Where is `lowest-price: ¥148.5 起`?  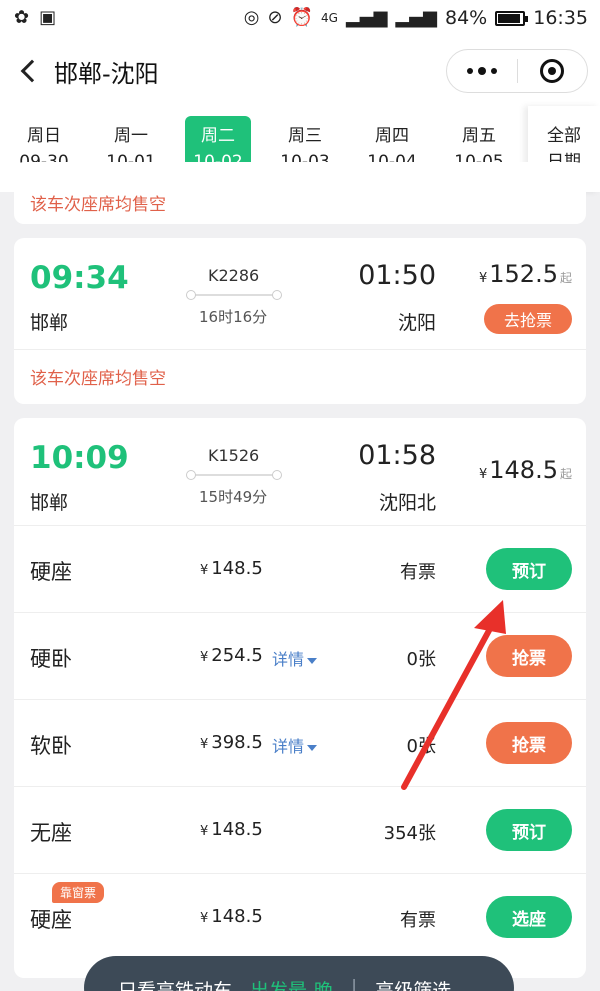
lowest-price: ¥148.5 起 is located at coordinates (525, 470).